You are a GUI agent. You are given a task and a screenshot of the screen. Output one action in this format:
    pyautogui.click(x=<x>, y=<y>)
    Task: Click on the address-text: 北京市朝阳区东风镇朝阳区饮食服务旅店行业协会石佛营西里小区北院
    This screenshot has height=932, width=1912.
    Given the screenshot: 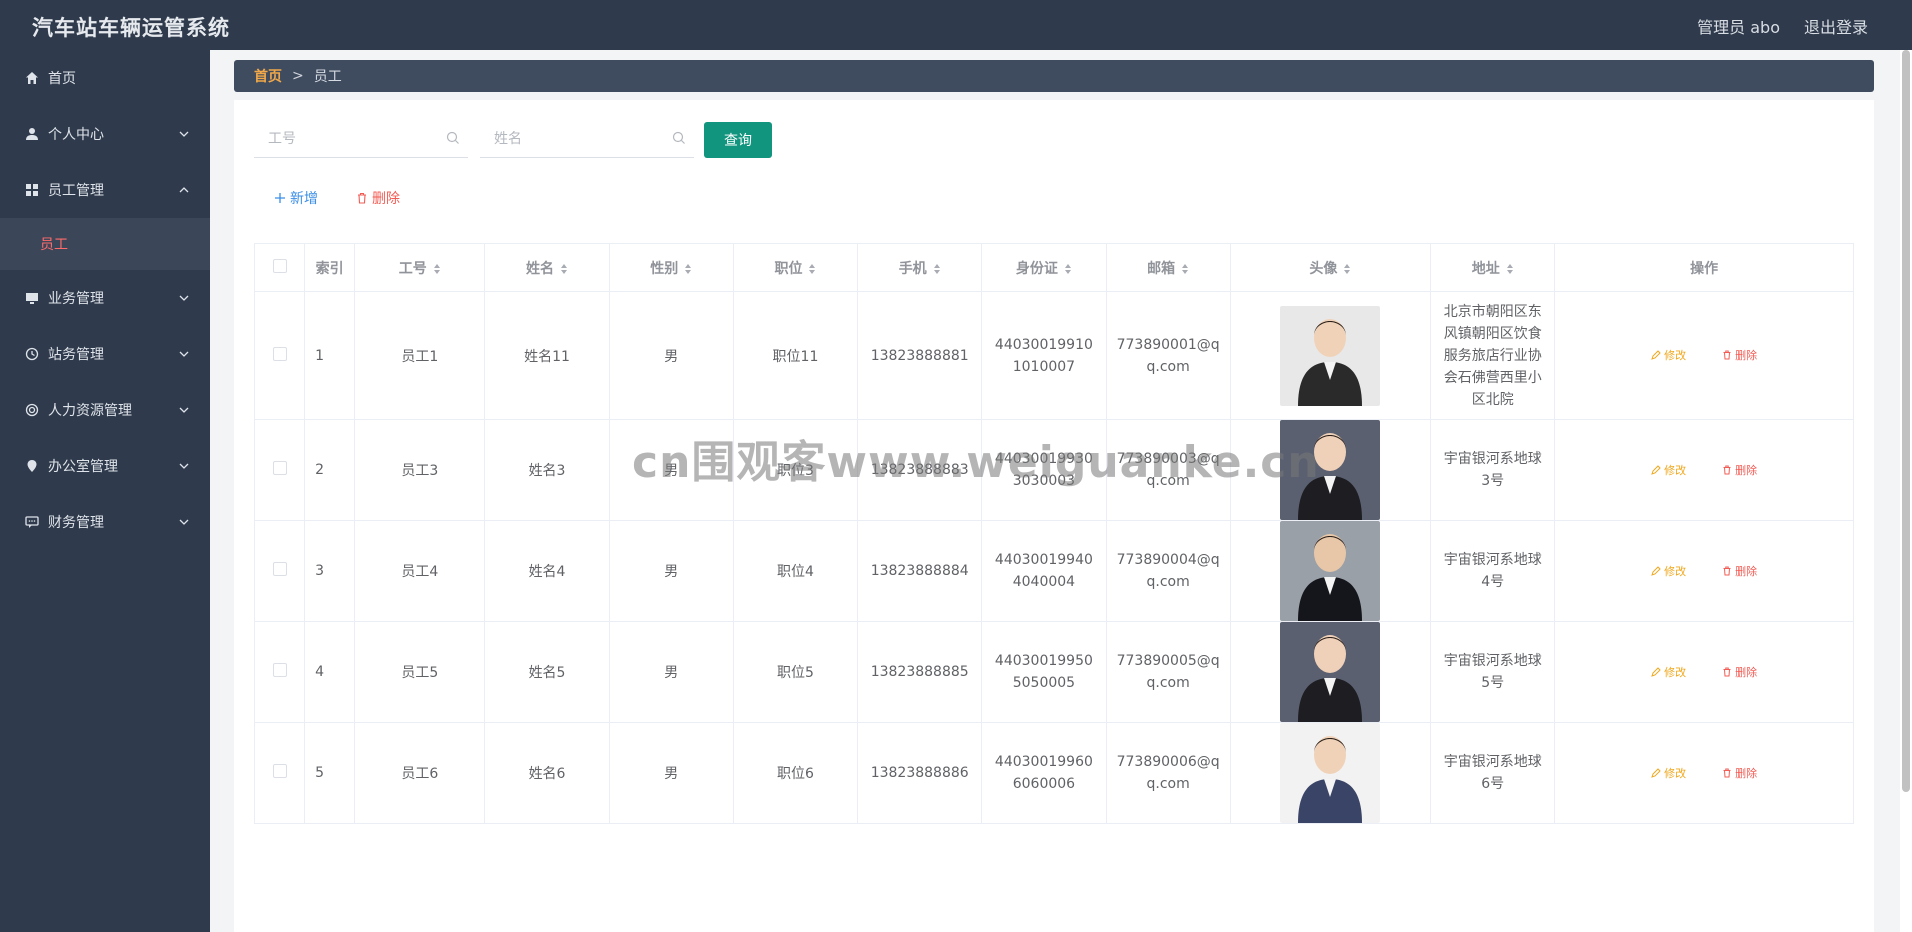 What is the action you would take?
    pyautogui.click(x=1492, y=355)
    